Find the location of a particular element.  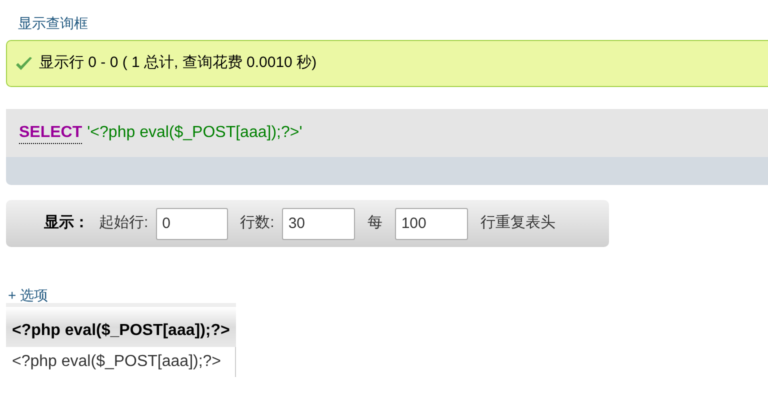

start-row-field: 0 is located at coordinates (192, 224).